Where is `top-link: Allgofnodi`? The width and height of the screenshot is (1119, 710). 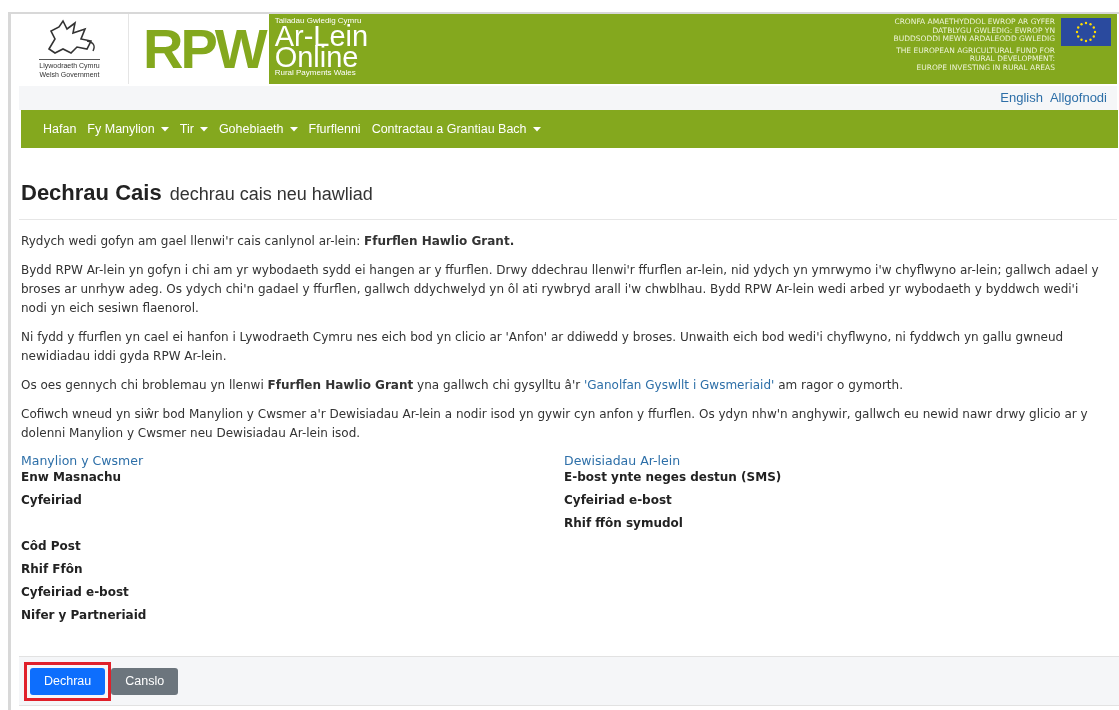
top-link: Allgofnodi is located at coordinates (1078, 98).